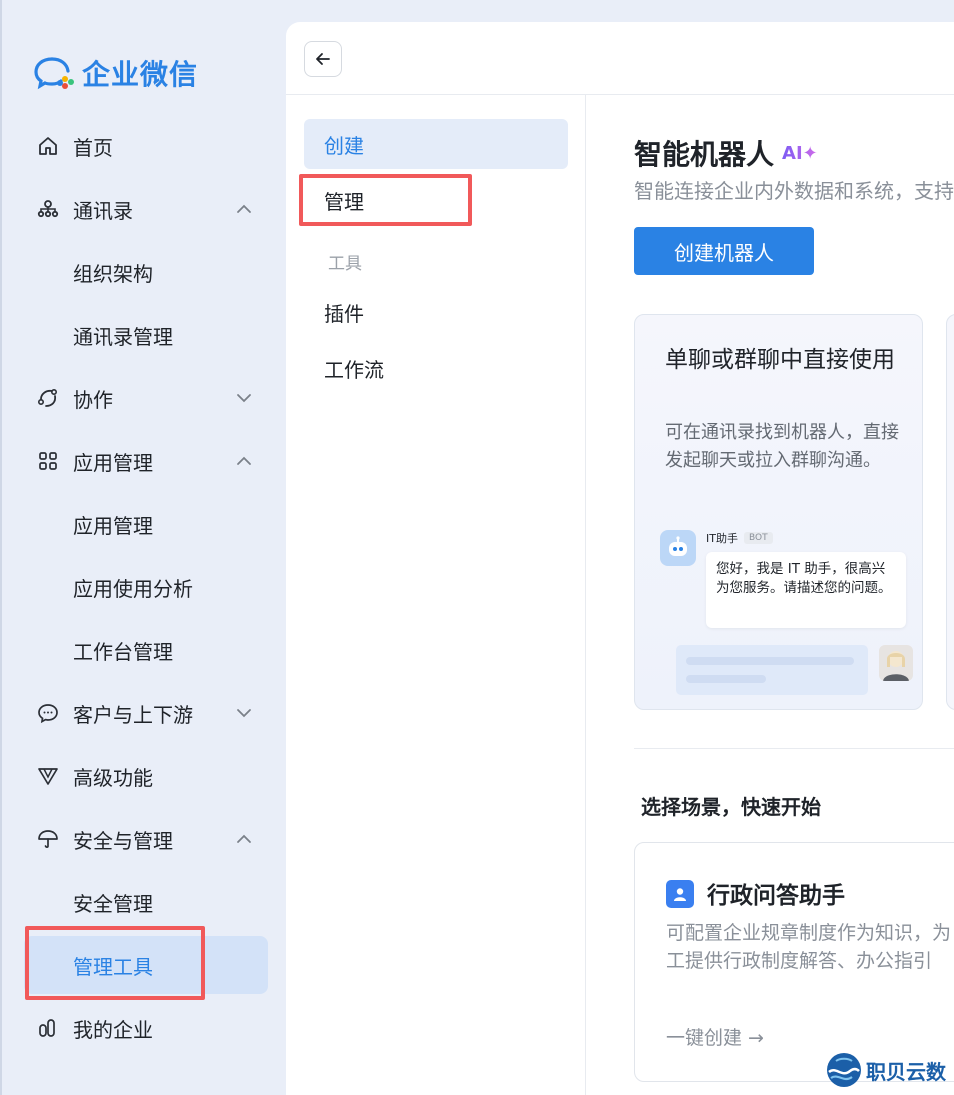 The image size is (954, 1095). I want to click on wecom-logo-icon, so click(54, 73).